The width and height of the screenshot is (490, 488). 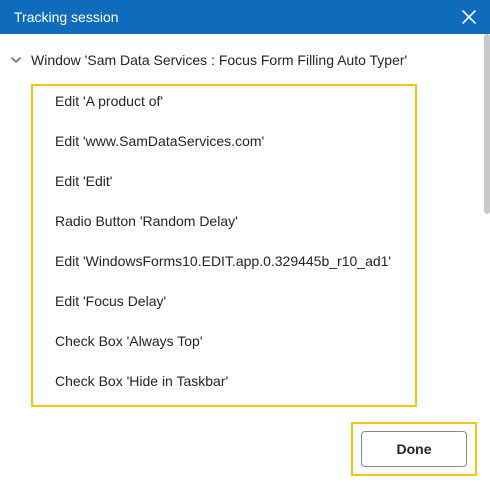 What do you see at coordinates (129, 341) in the screenshot?
I see `list-item: Check Box 'Always Top'` at bounding box center [129, 341].